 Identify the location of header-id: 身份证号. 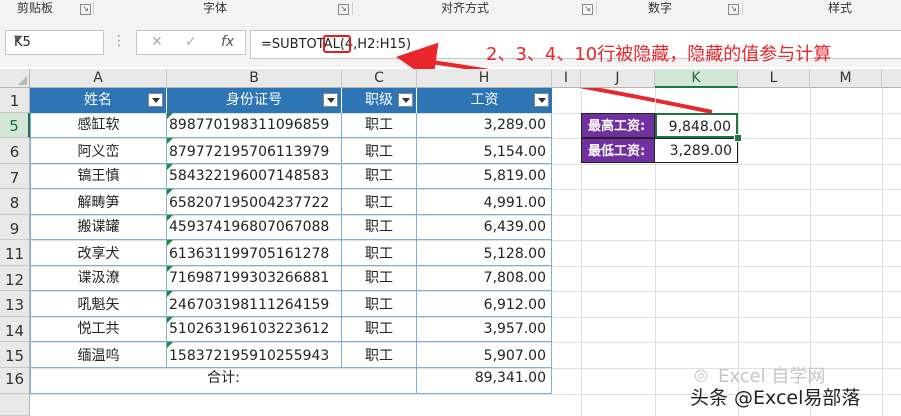
(254, 100).